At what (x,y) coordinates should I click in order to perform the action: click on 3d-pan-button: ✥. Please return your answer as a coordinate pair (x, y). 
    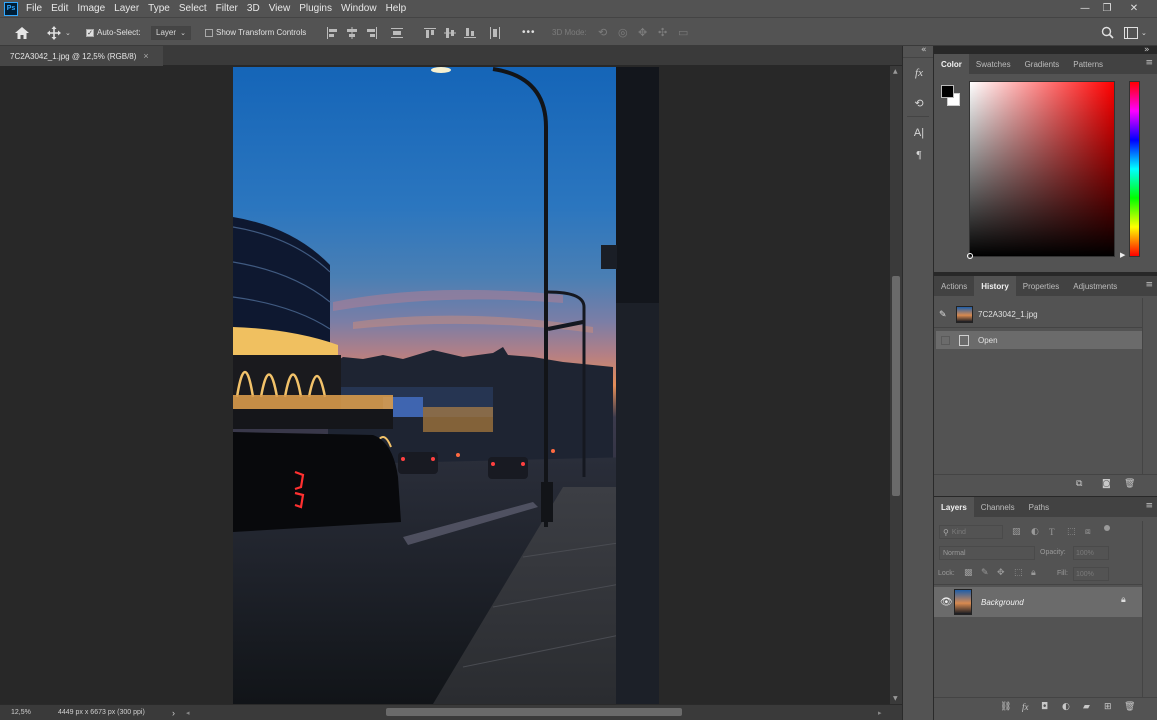
    Looking at the image, I should click on (642, 32).